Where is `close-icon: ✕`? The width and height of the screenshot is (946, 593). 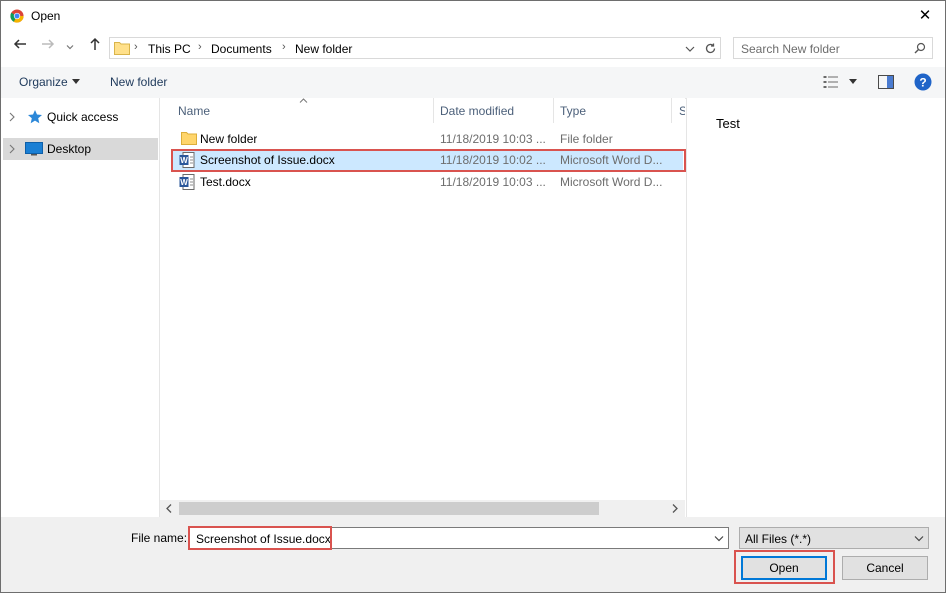 close-icon: ✕ is located at coordinates (925, 15).